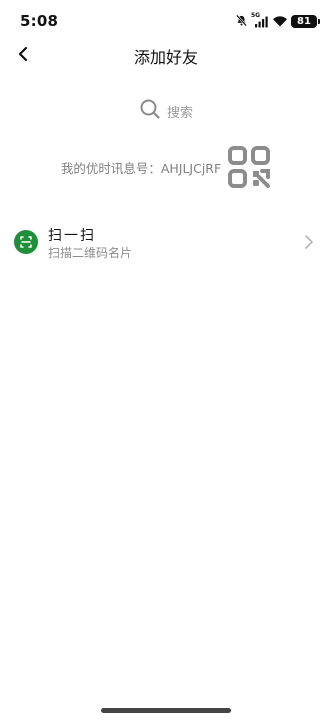 The height and width of the screenshot is (720, 332). What do you see at coordinates (141, 168) in the screenshot?
I see `my-id-label: 我的优时讯息号：AHJLJCjRF` at bounding box center [141, 168].